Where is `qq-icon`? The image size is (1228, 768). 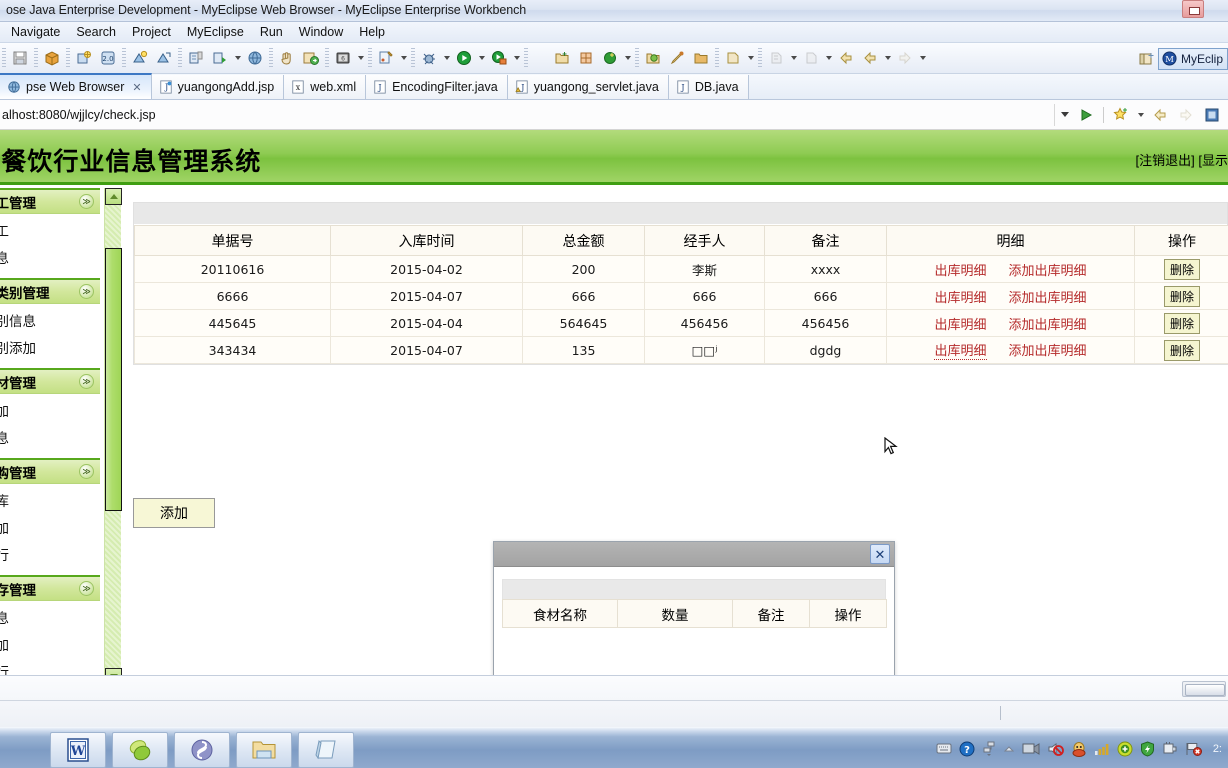 qq-icon is located at coordinates (1079, 749).